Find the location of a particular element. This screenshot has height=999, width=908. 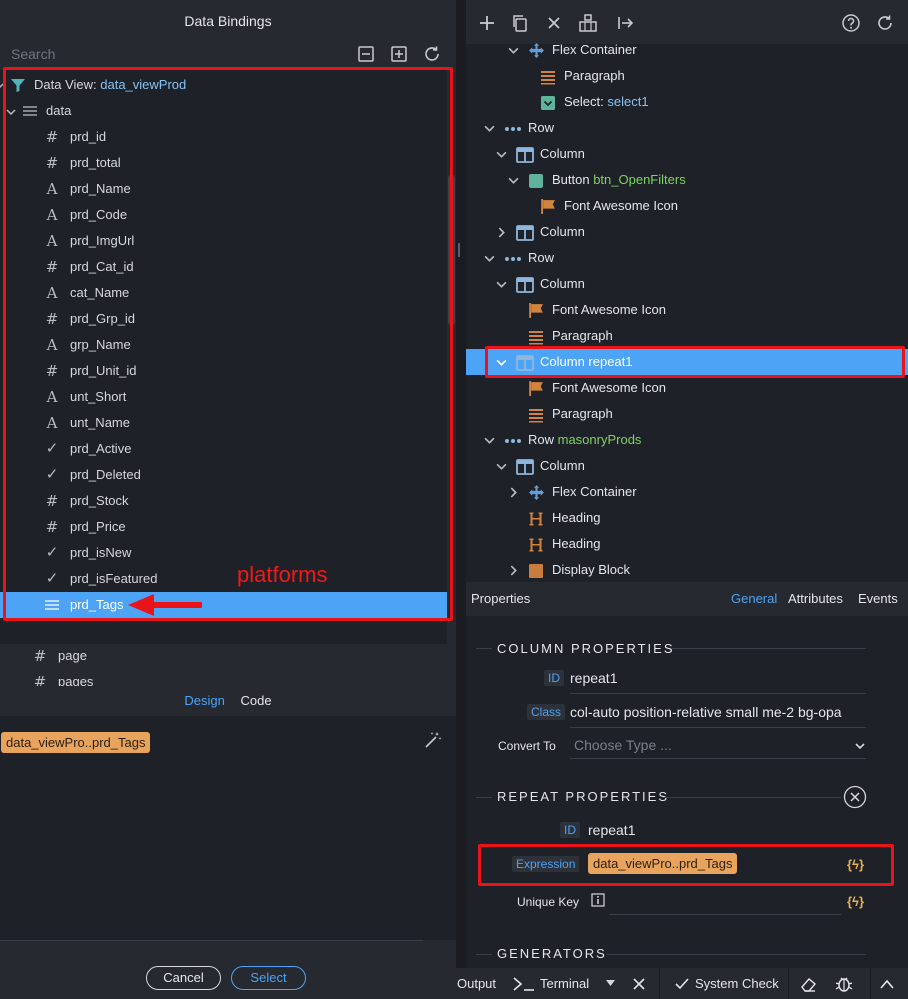

data-tree-item: data is located at coordinates (223, 111).